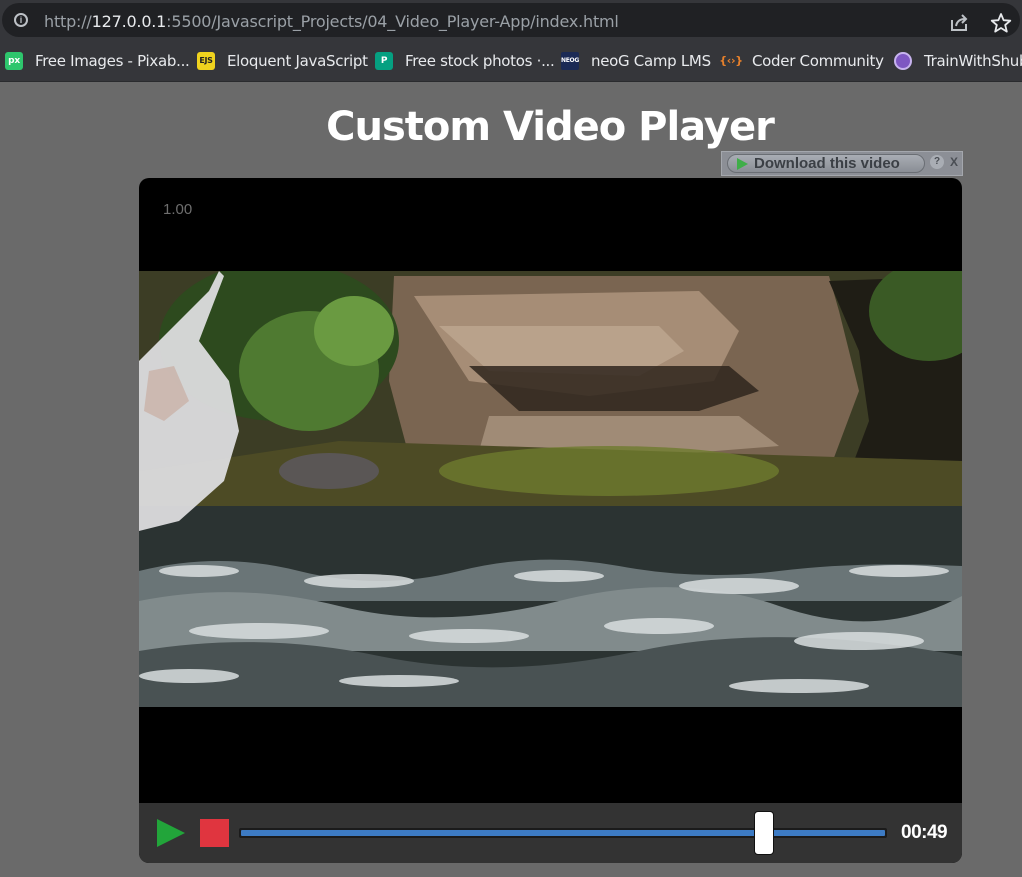 Image resolution: width=1022 pixels, height=877 pixels. What do you see at coordinates (959, 23) in the screenshot?
I see `share-icon` at bounding box center [959, 23].